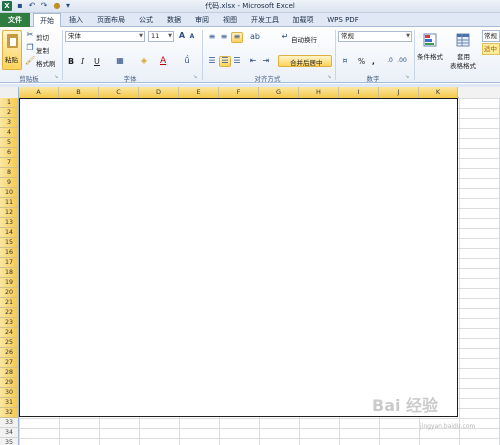 Image resolution: width=500 pixels, height=445 pixels. I want to click on column-header-h: H, so click(319, 92).